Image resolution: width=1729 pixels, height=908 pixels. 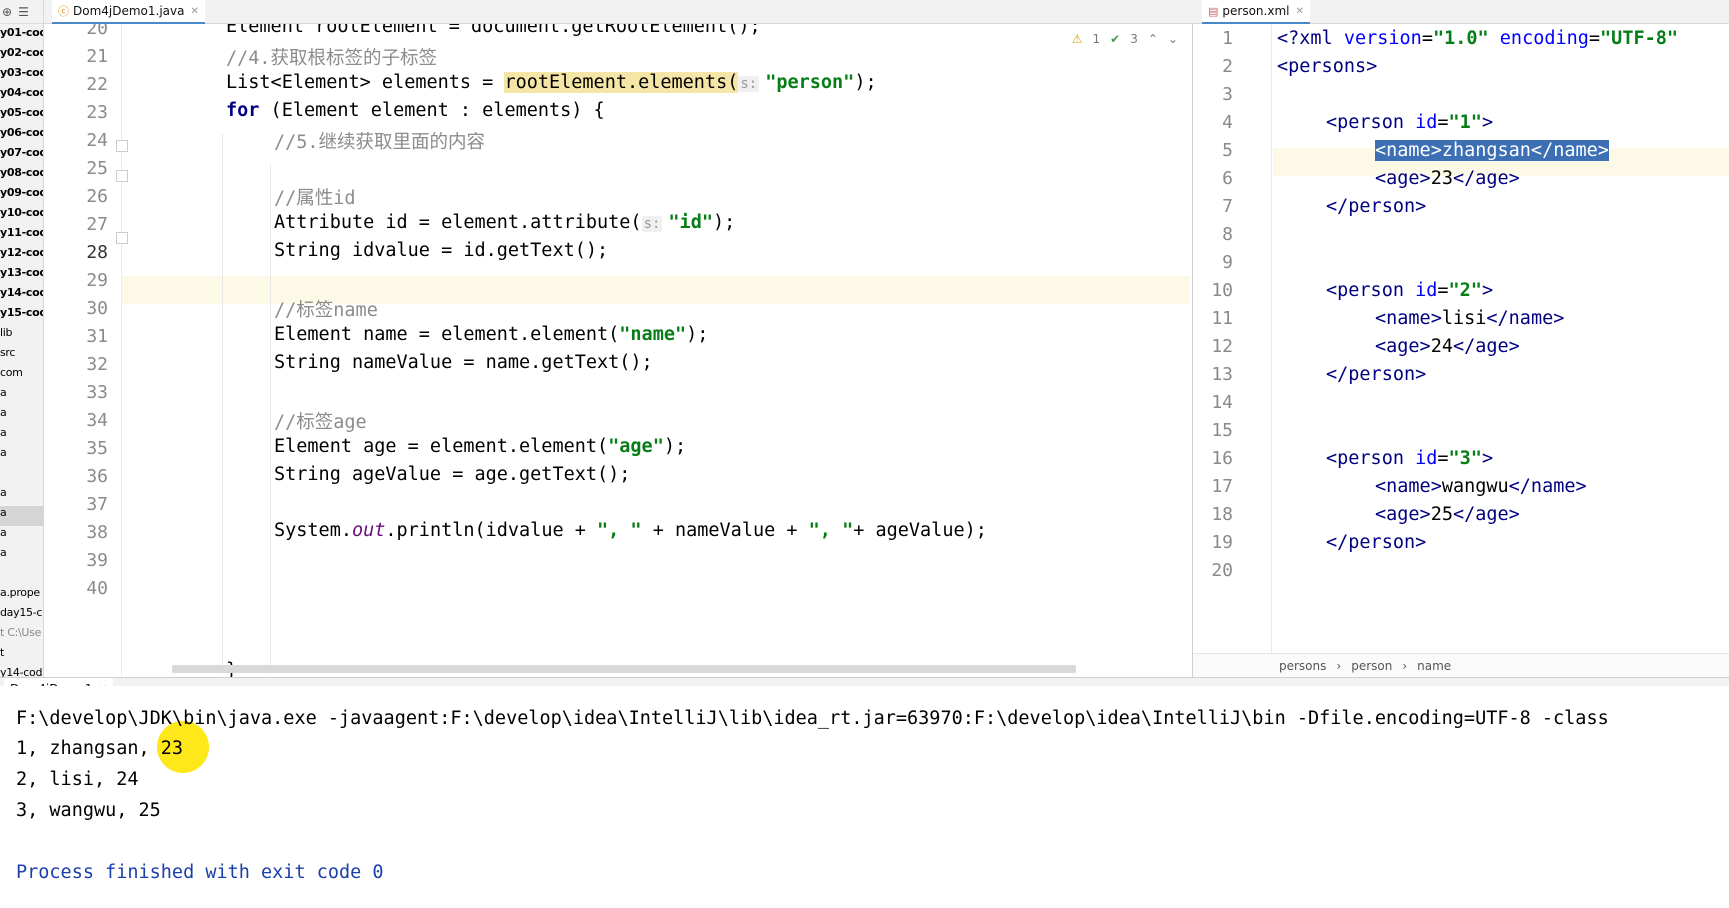 What do you see at coordinates (97, 336) in the screenshot?
I see `line-number: 31` at bounding box center [97, 336].